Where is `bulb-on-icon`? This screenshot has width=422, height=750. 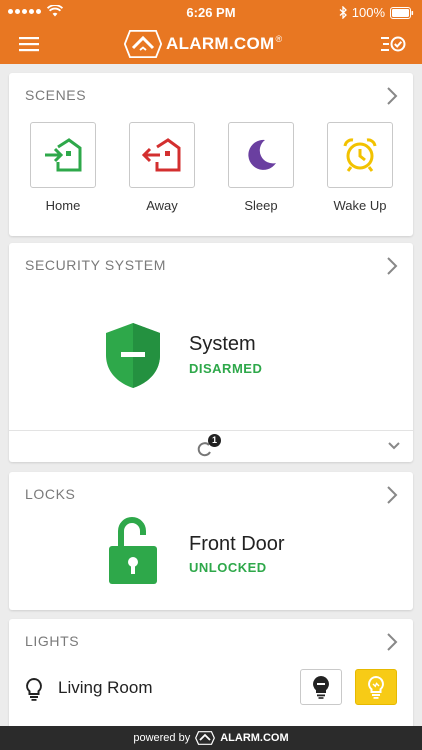 bulb-on-icon is located at coordinates (376, 687).